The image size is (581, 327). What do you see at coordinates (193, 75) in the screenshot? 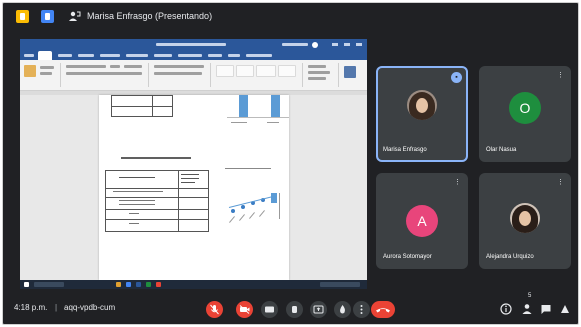
I see `word-ribbon` at bounding box center [193, 75].